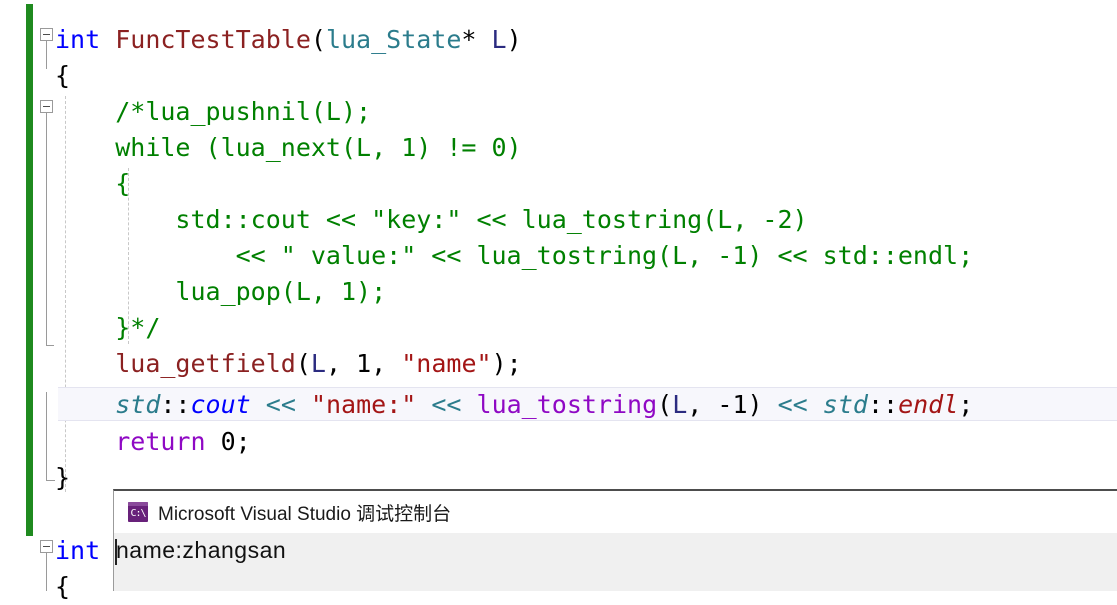  Describe the element at coordinates (243, 111) in the screenshot. I see `code-token: /*lua_pushnil(L);` at that location.